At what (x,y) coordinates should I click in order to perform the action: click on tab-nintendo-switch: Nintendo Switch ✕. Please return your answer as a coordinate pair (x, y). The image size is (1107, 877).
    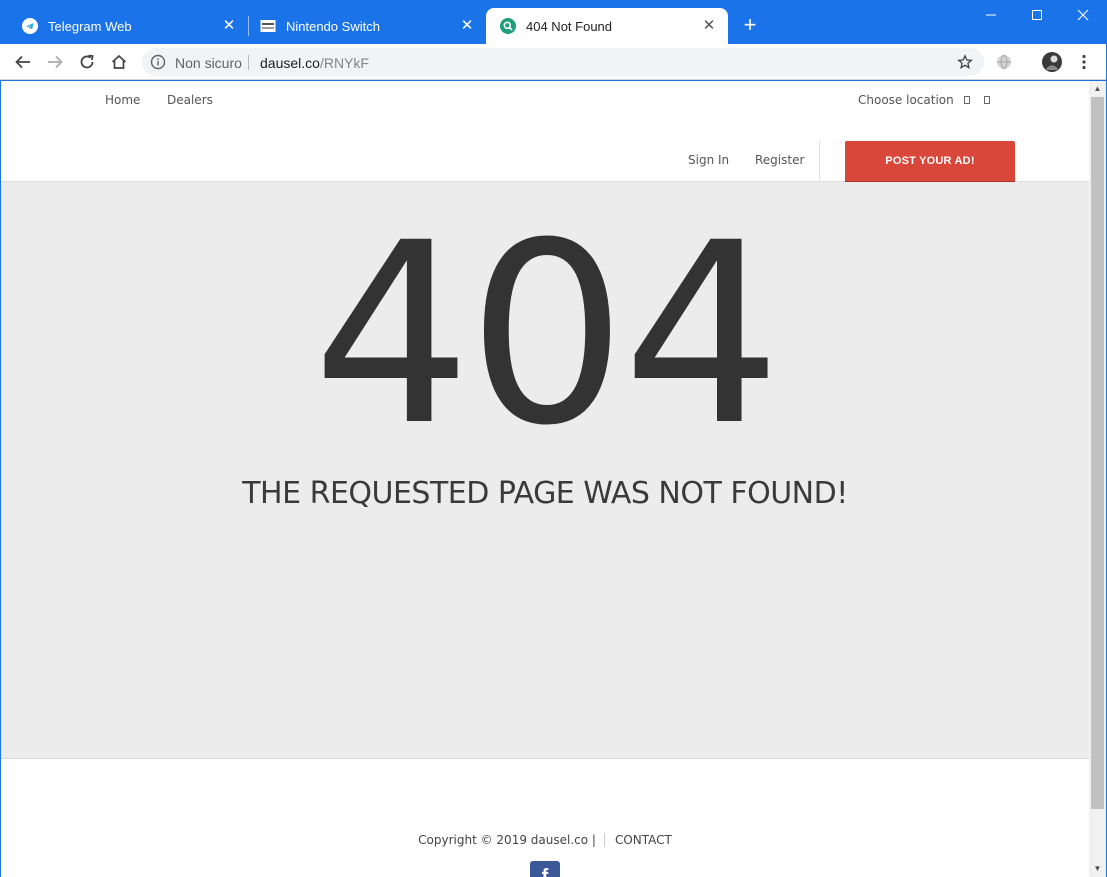
    Looking at the image, I should click on (367, 26).